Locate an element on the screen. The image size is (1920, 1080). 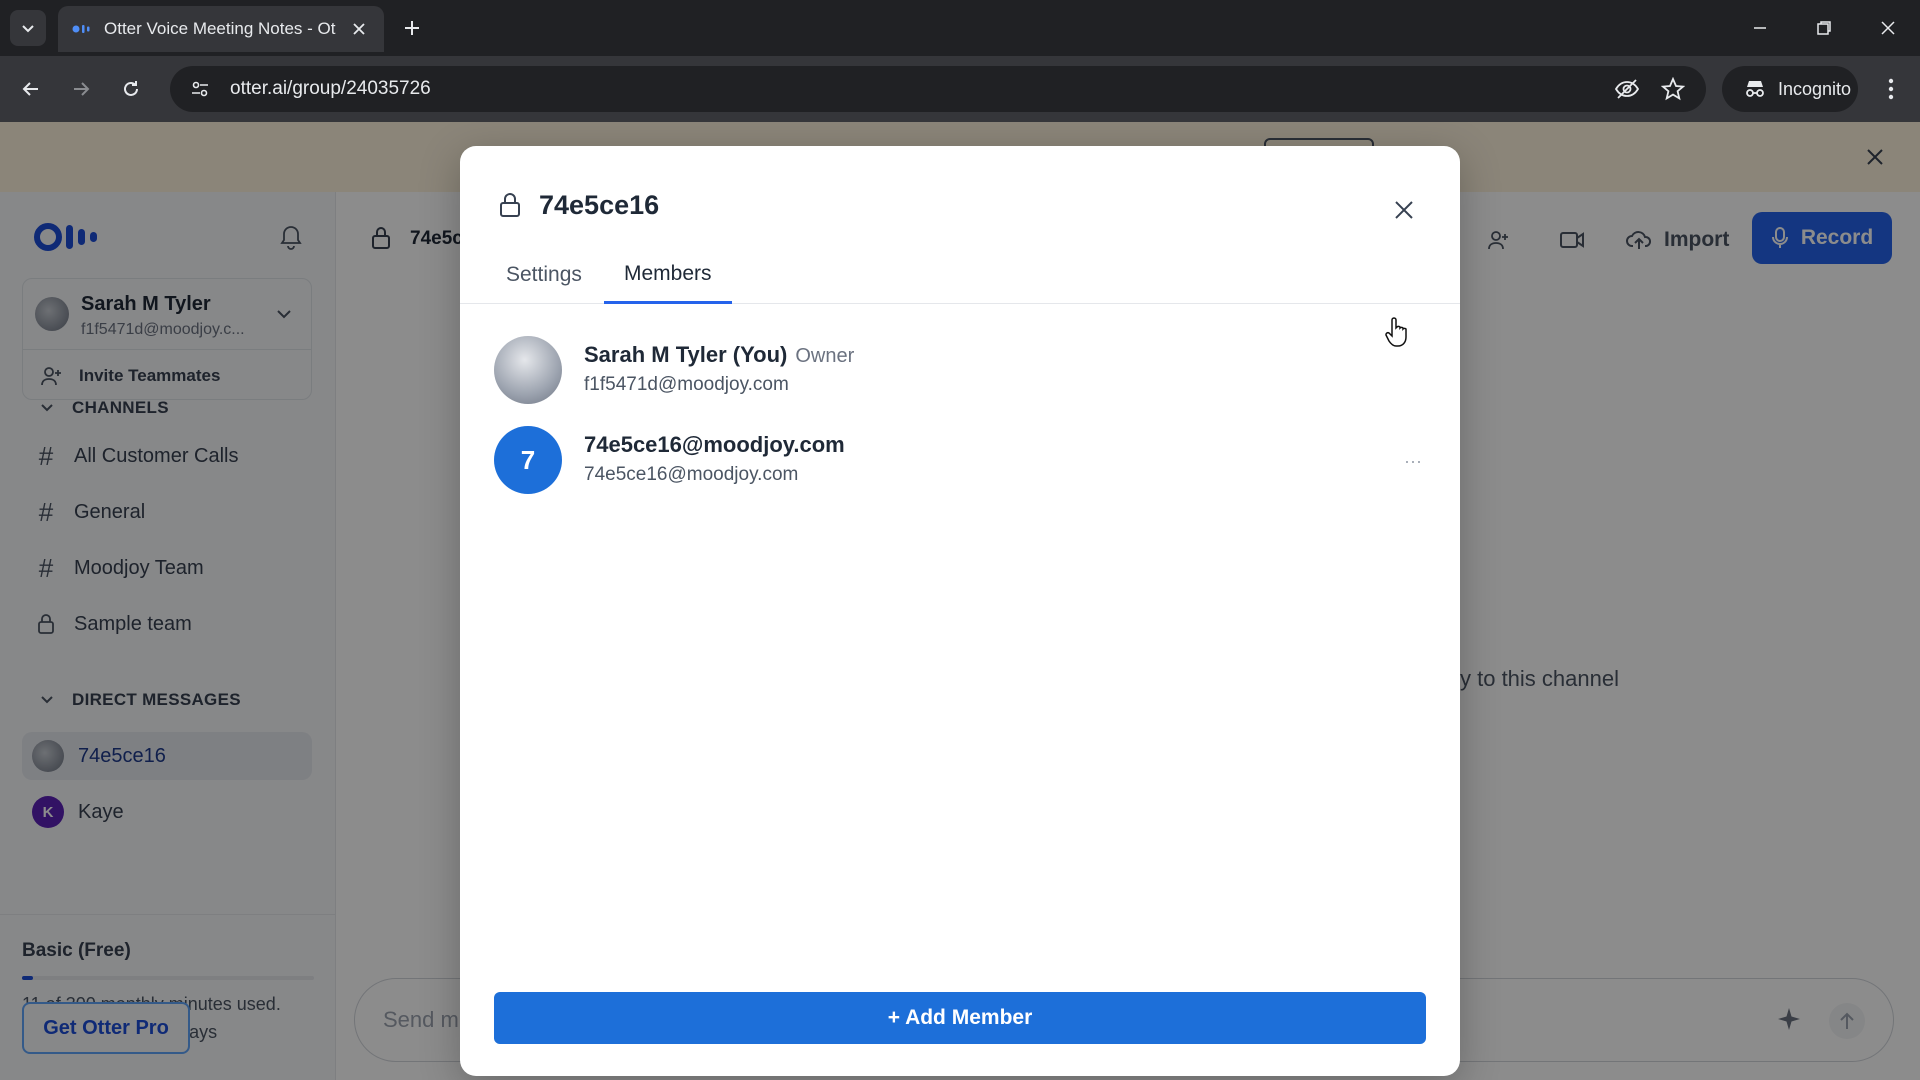
minimize-icon is located at coordinates (1760, 28).